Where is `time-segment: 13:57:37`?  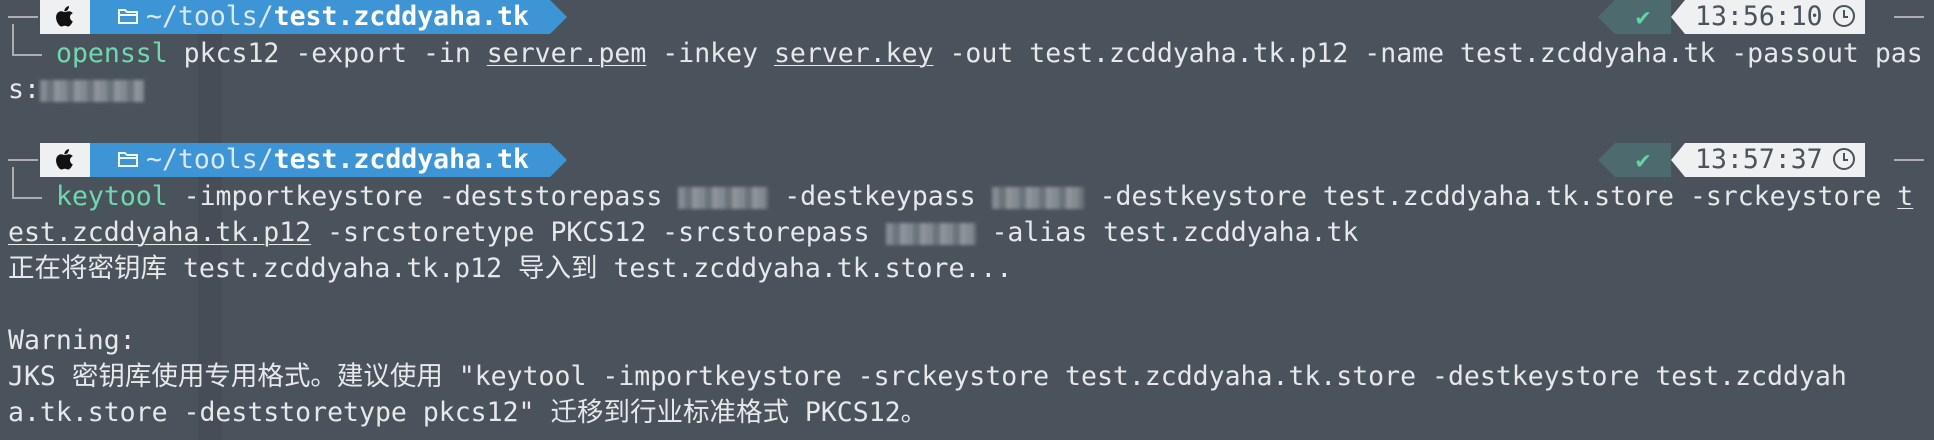
time-segment: 13:57:37 is located at coordinates (1775, 160).